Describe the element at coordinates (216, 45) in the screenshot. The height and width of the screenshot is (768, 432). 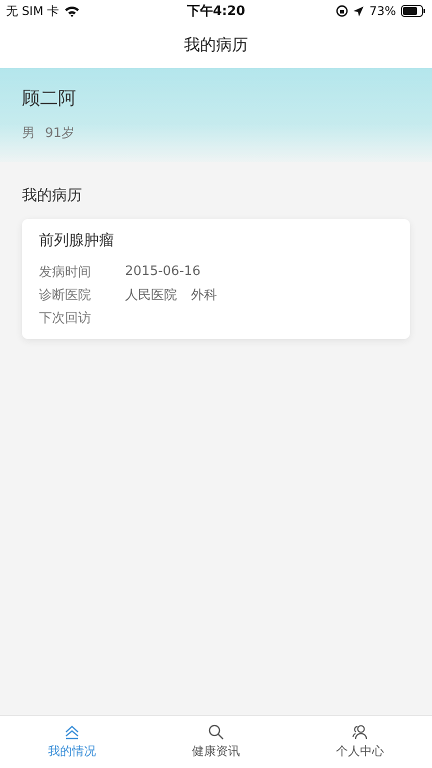
I see `page-title: 我的病历` at that location.